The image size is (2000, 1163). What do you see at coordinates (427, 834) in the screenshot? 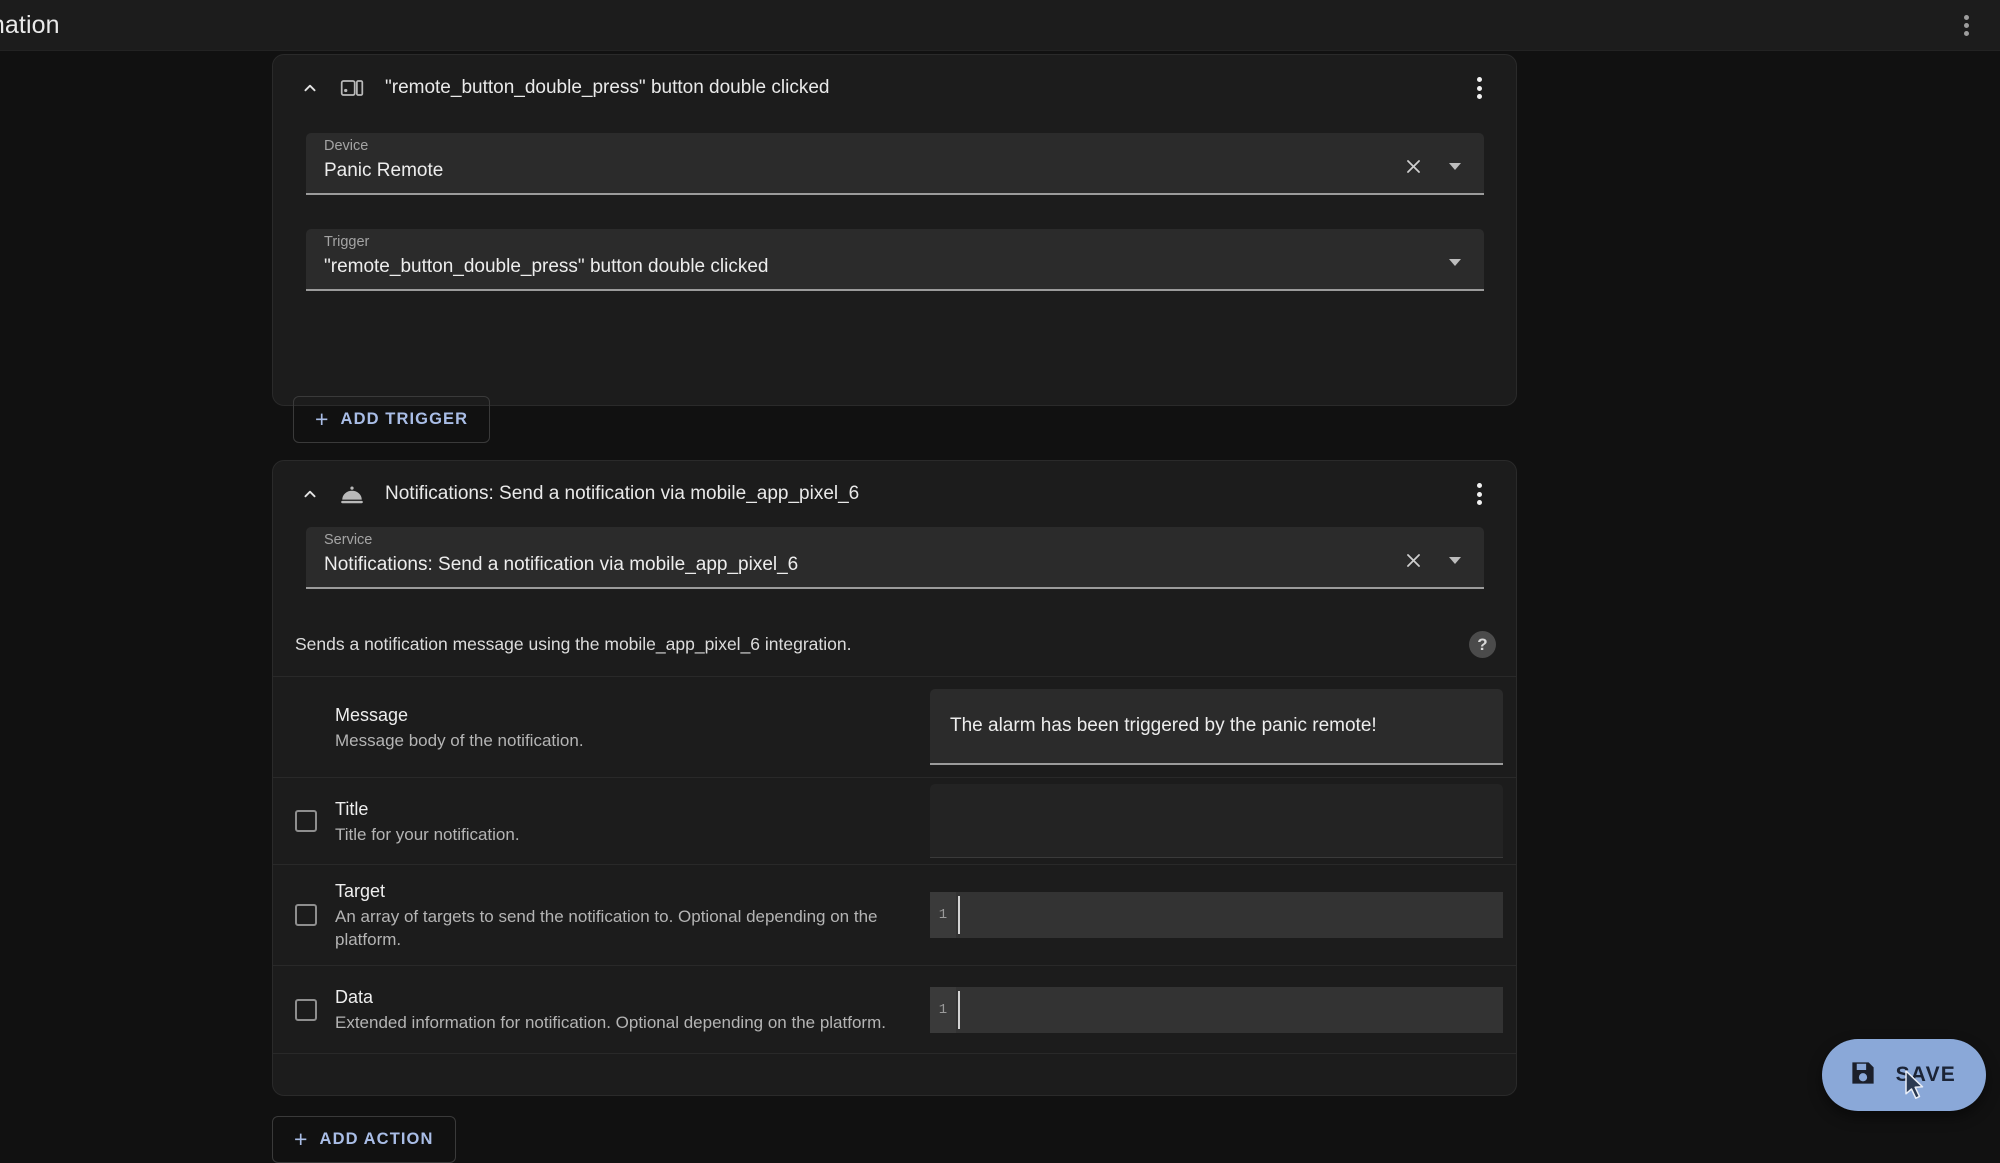
I see `title-param-description: Title for your notification.` at bounding box center [427, 834].